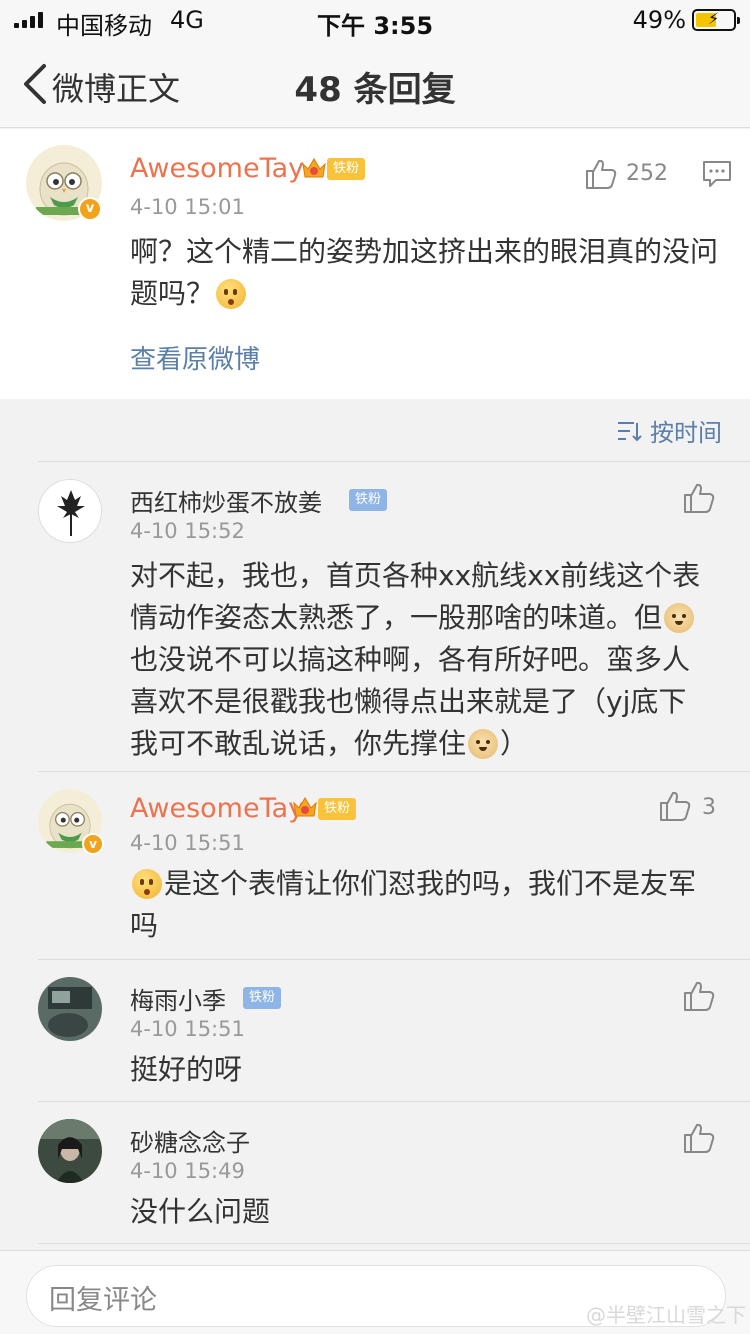  Describe the element at coordinates (187, 1171) in the screenshot. I see `timestamp: 4-10 15:49` at that location.